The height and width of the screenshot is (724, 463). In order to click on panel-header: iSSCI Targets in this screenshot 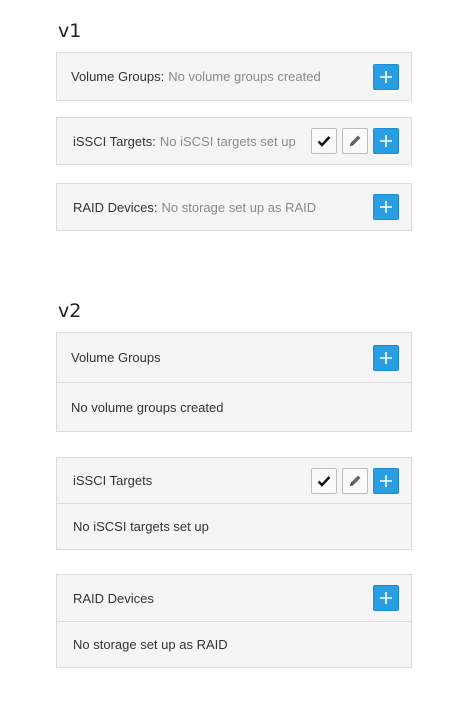, I will do `click(234, 481)`.